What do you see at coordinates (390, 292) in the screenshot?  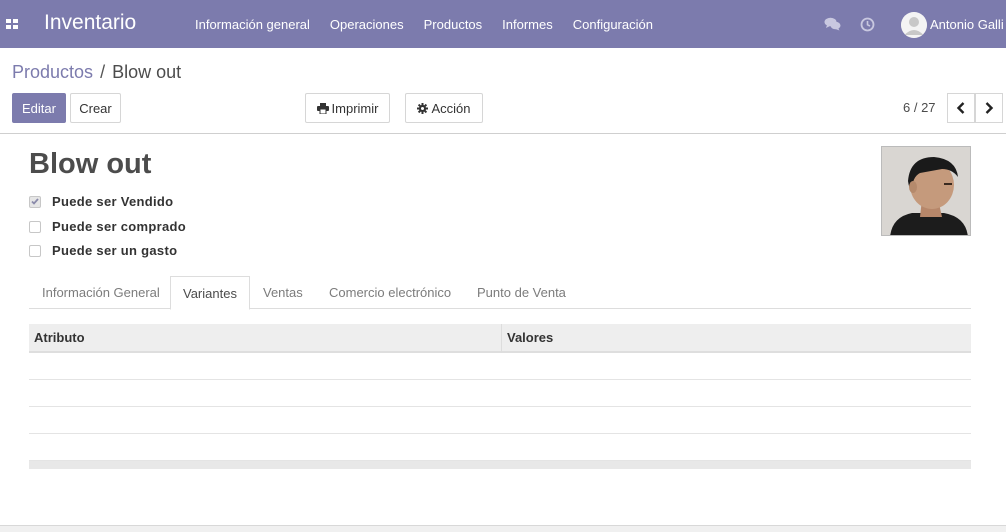 I see `tab-comercio-electronico: Comercio electrónico` at bounding box center [390, 292].